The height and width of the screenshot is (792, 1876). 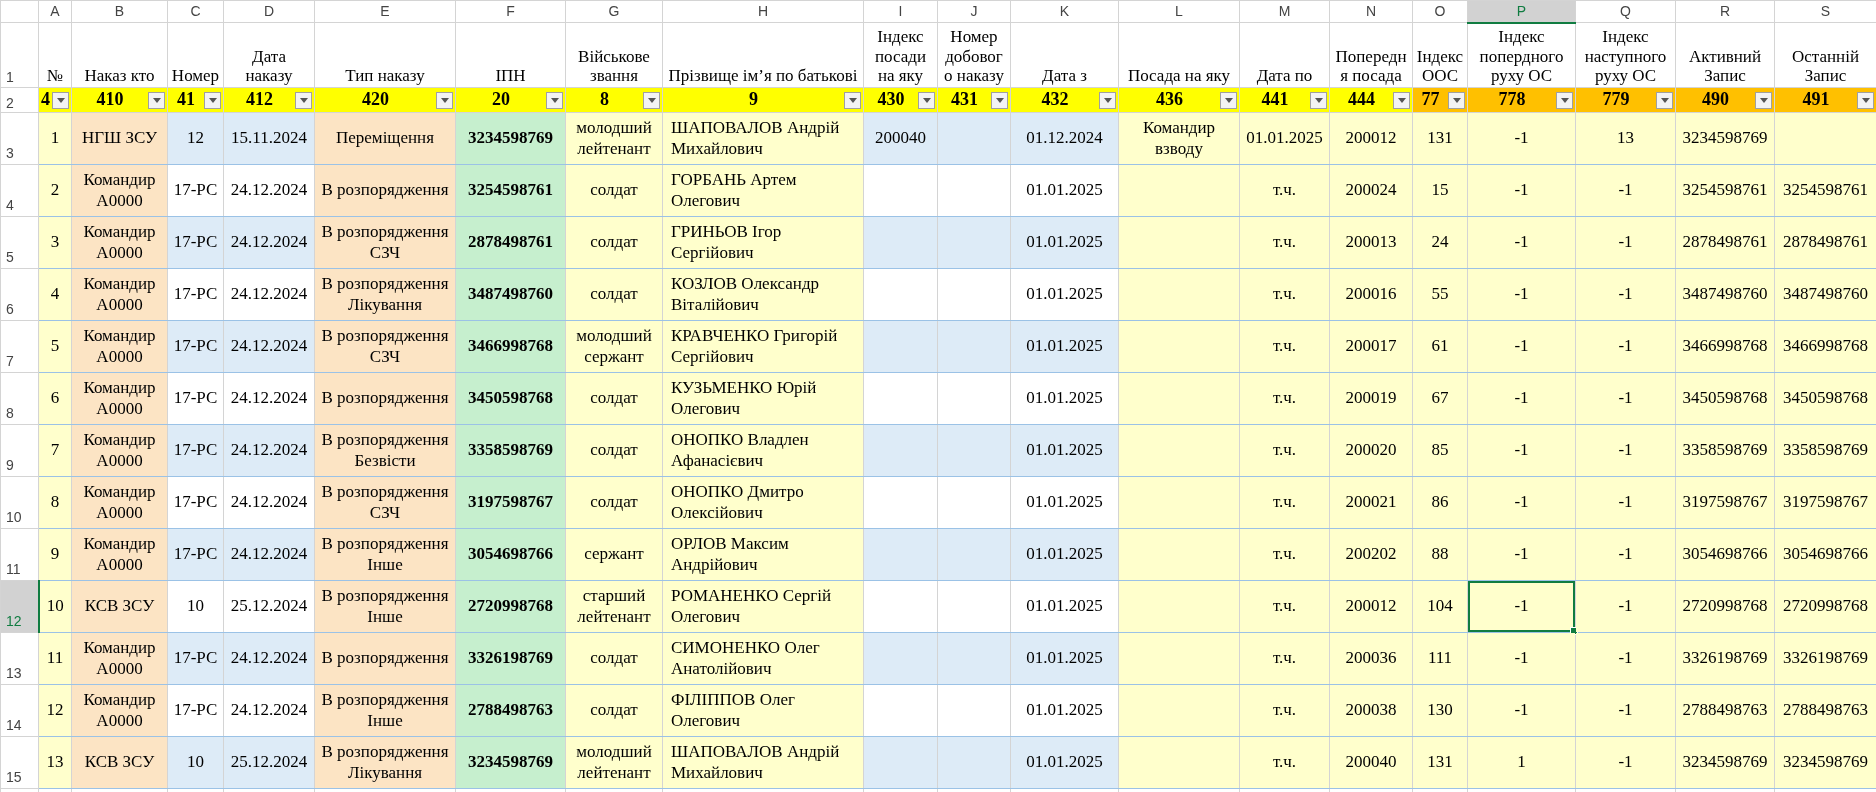 I want to click on column-header: A, so click(x=55, y=11).